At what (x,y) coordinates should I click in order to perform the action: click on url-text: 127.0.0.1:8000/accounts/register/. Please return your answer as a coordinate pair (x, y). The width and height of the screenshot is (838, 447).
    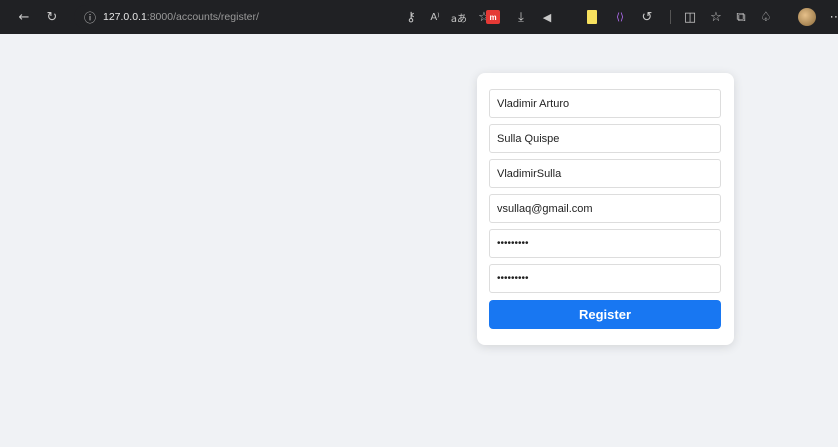
    Looking at the image, I should click on (181, 17).